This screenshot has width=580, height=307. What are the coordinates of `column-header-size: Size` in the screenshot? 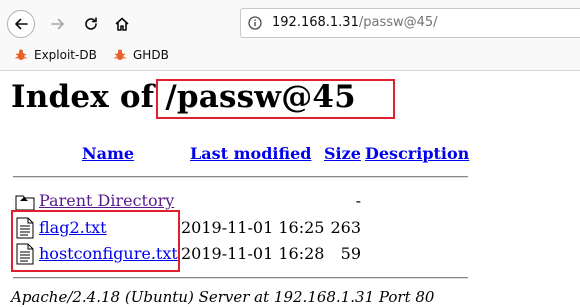 It's located at (342, 153).